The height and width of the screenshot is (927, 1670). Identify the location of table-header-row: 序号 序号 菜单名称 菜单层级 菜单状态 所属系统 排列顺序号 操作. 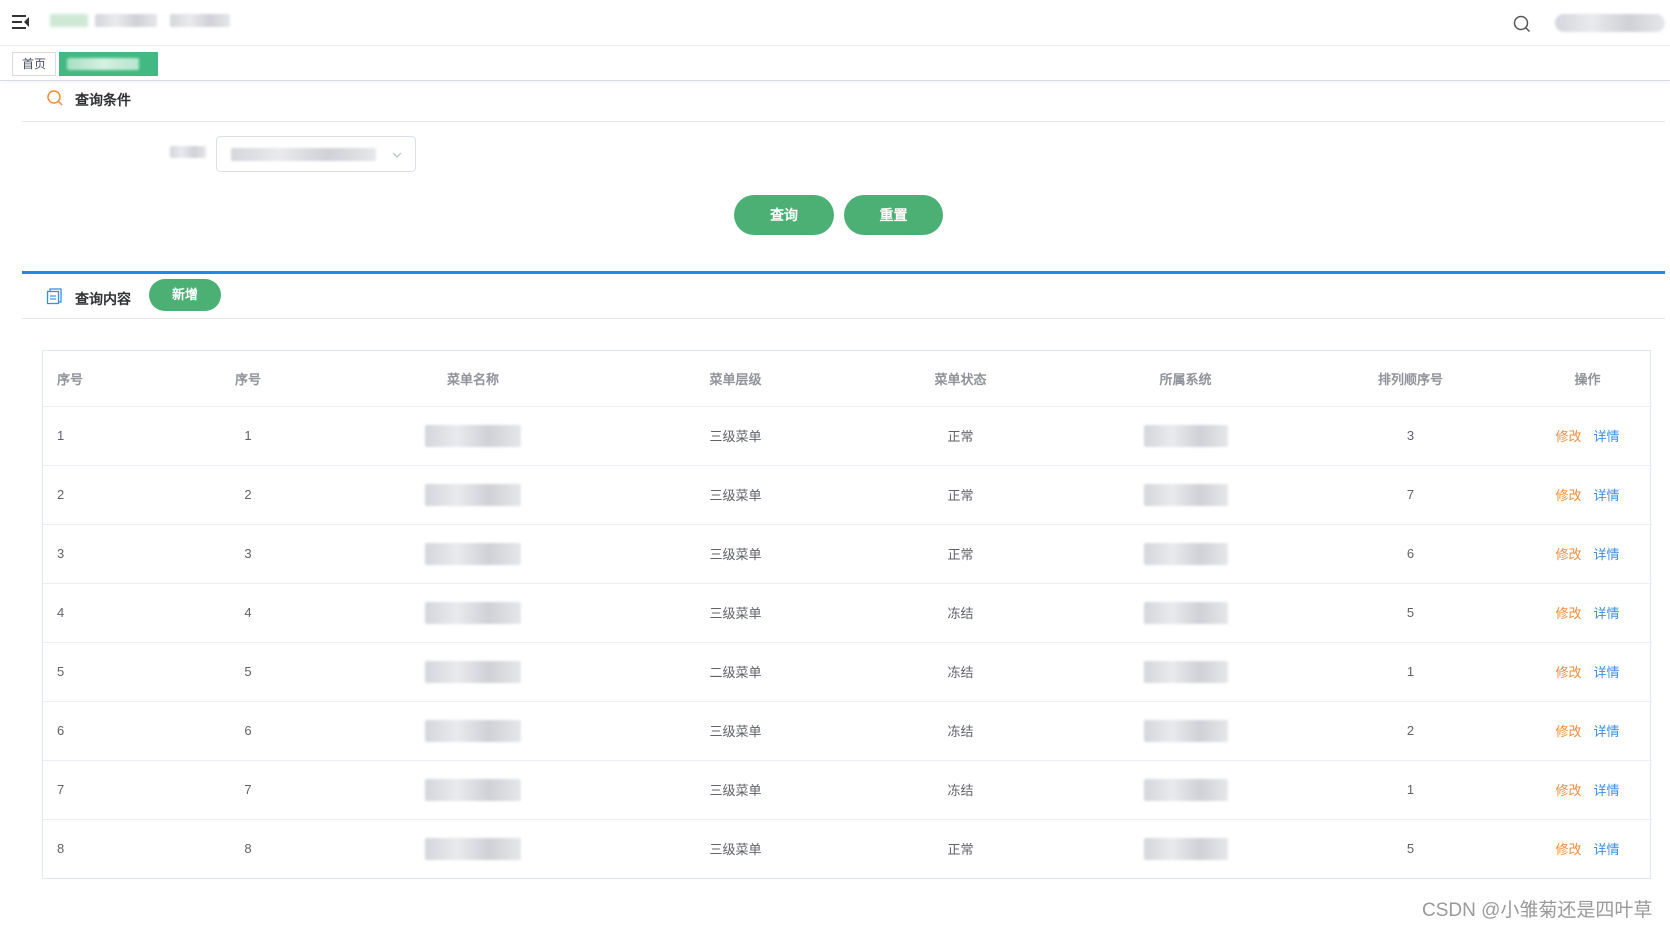
(847, 379).